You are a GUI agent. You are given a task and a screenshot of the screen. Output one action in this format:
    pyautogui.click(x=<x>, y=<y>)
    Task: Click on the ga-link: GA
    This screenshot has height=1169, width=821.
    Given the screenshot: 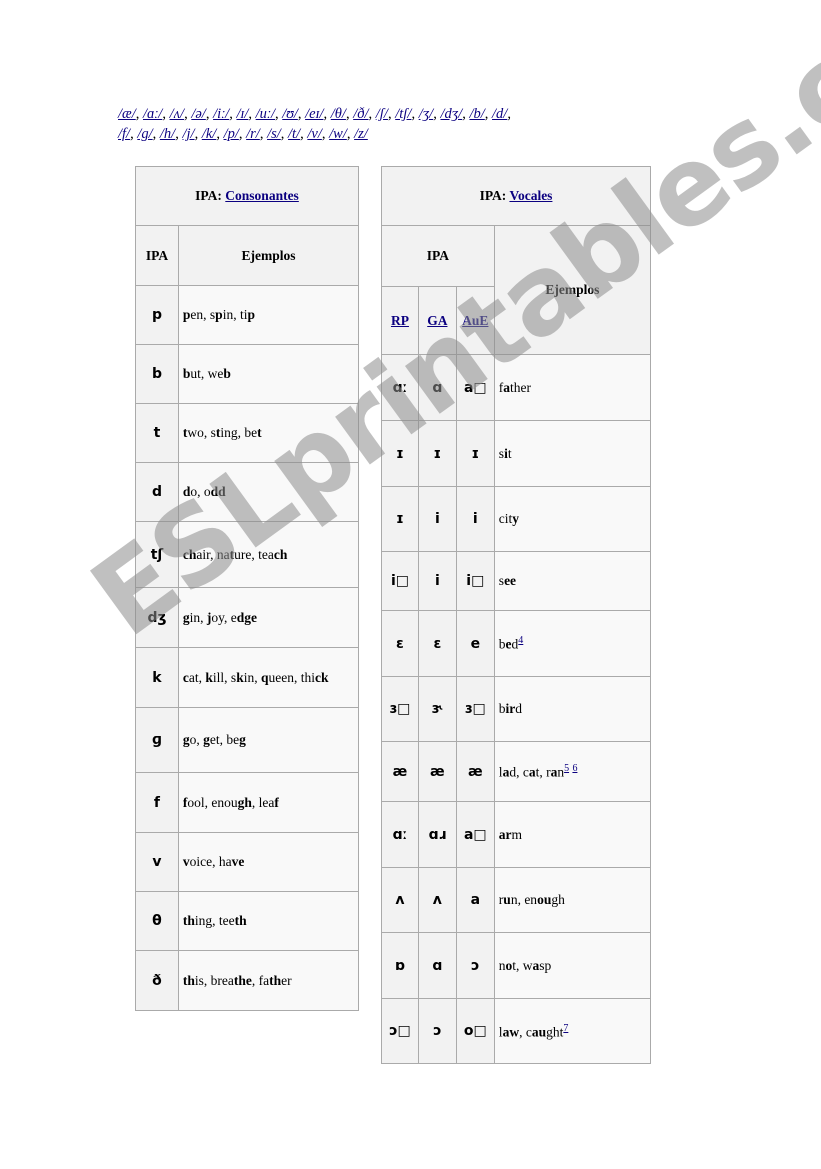 What is the action you would take?
    pyautogui.click(x=437, y=320)
    